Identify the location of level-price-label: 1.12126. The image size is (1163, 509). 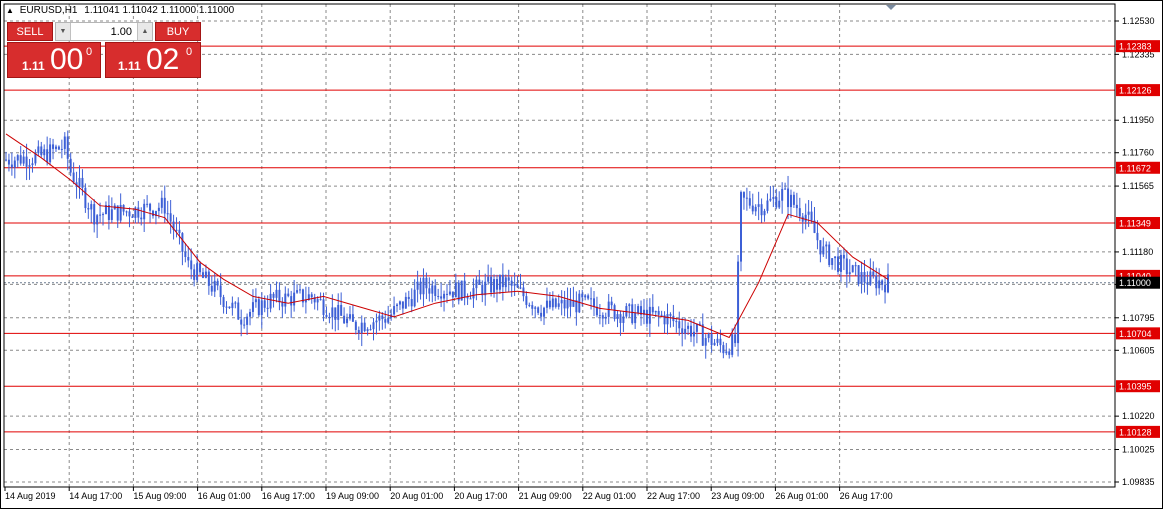
(1135, 91).